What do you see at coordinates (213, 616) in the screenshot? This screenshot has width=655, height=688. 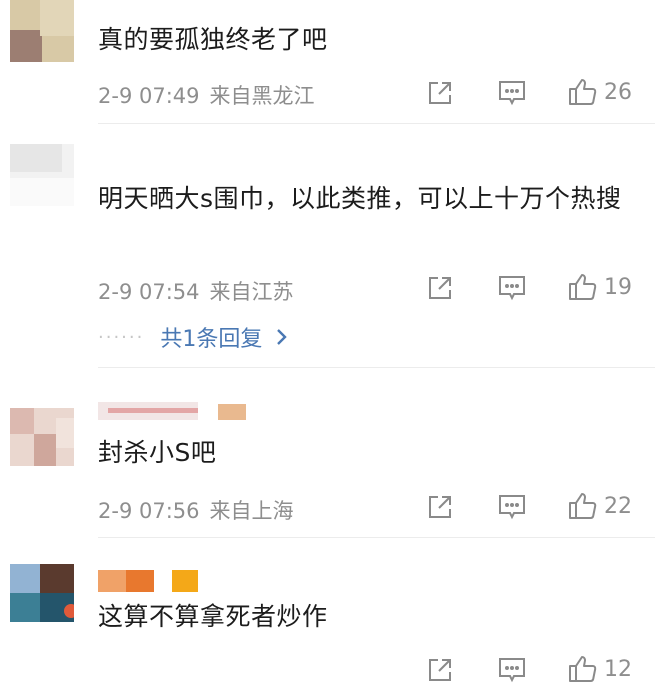 I see `comment-text: 这算不算拿死者炒作` at bounding box center [213, 616].